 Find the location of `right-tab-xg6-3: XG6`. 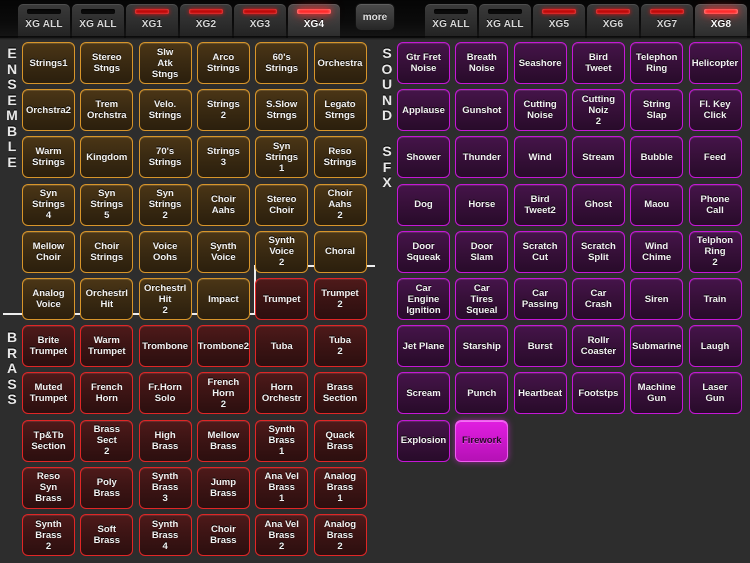

right-tab-xg6-3: XG6 is located at coordinates (613, 21).